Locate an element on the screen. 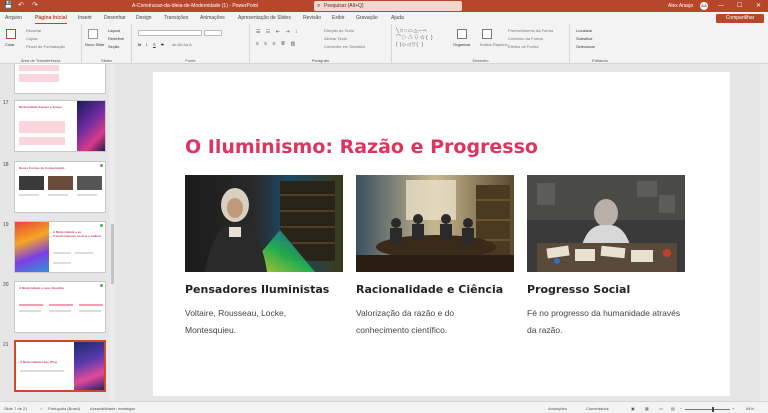  align-text-button: Alinhar Texto is located at coordinates (335, 38).